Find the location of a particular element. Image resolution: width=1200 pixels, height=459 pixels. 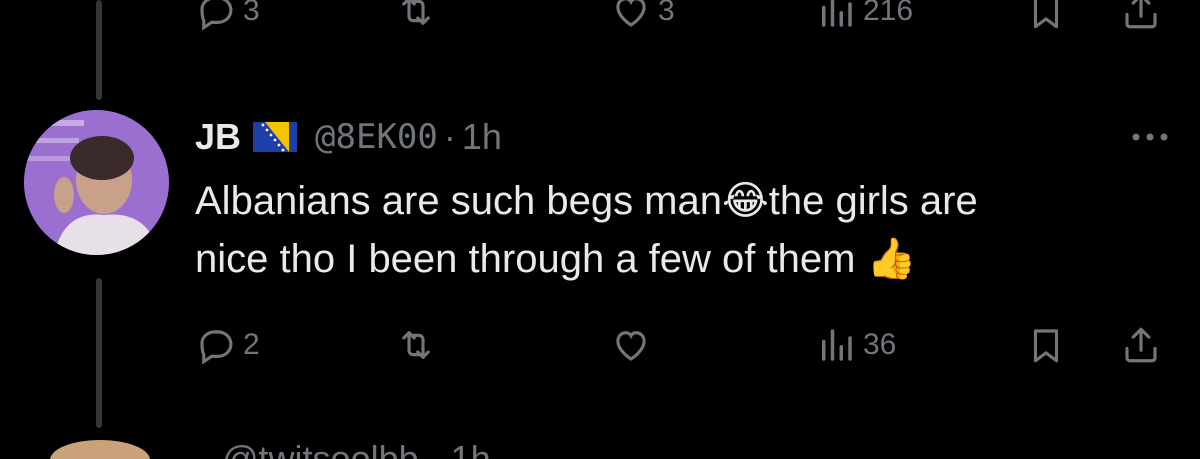

more-options-button is located at coordinates (1150, 137).